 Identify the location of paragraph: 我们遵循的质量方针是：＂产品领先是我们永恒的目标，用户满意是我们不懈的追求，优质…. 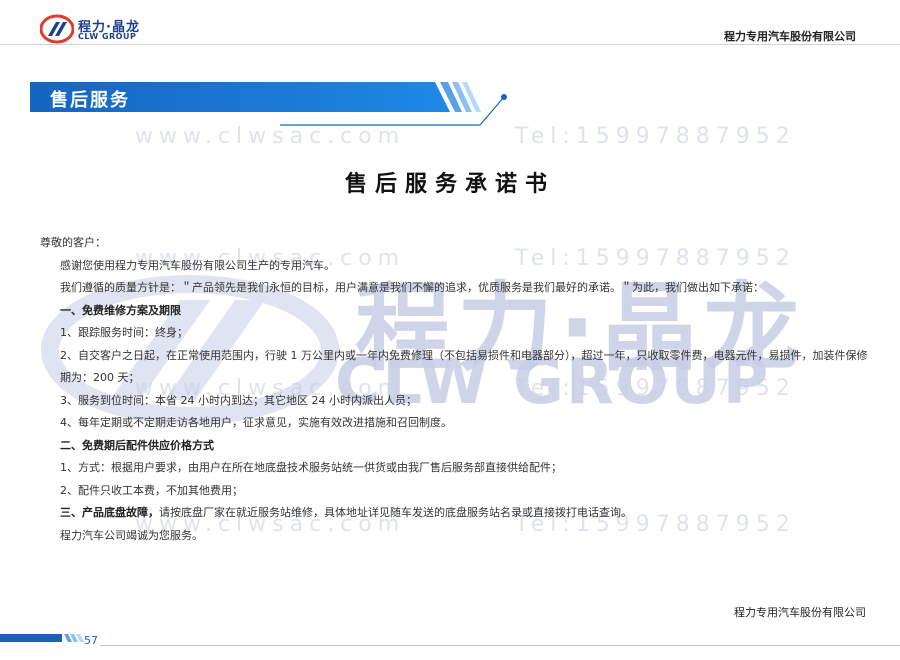
(412, 287).